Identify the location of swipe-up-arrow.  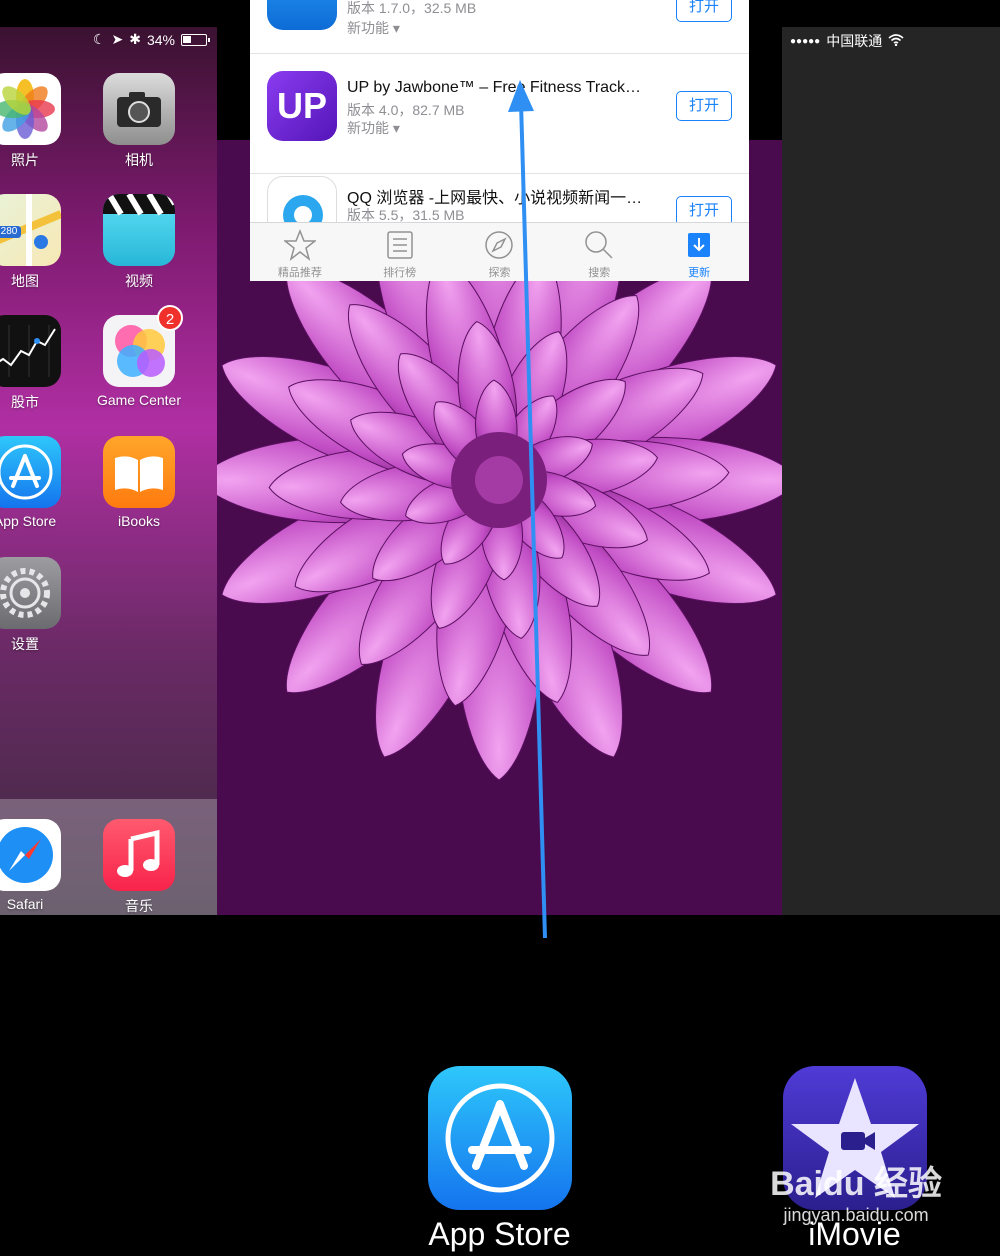
(527, 509).